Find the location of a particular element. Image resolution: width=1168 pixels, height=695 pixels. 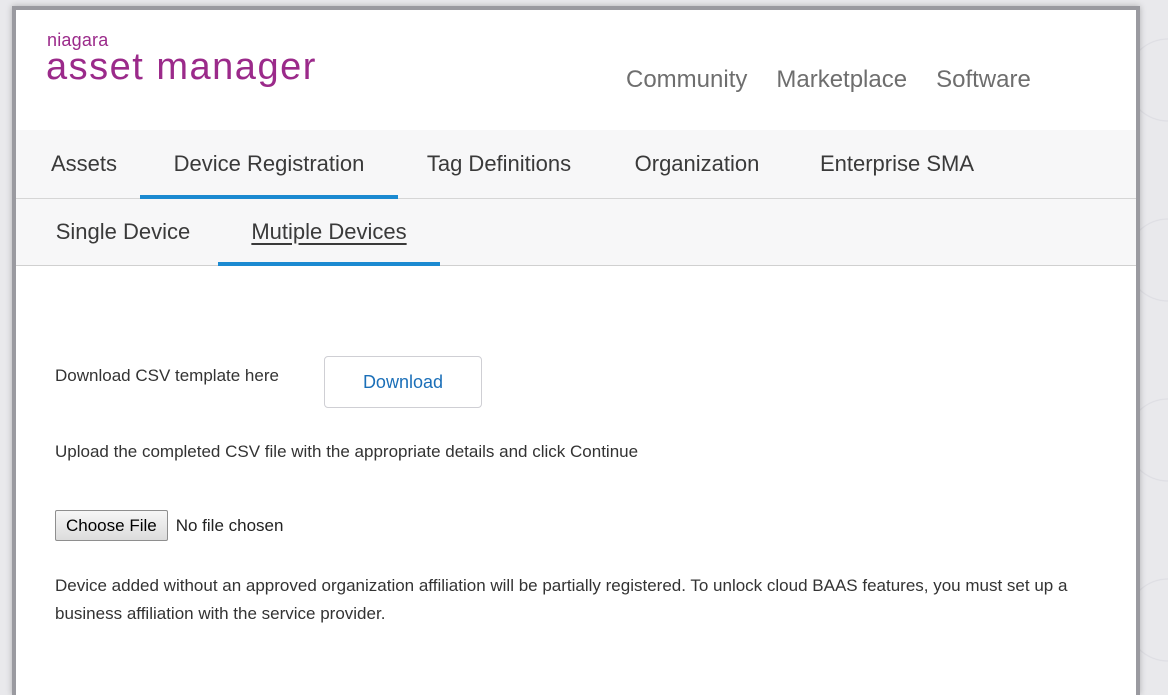

tab-assets-label: Assets is located at coordinates (84, 163).